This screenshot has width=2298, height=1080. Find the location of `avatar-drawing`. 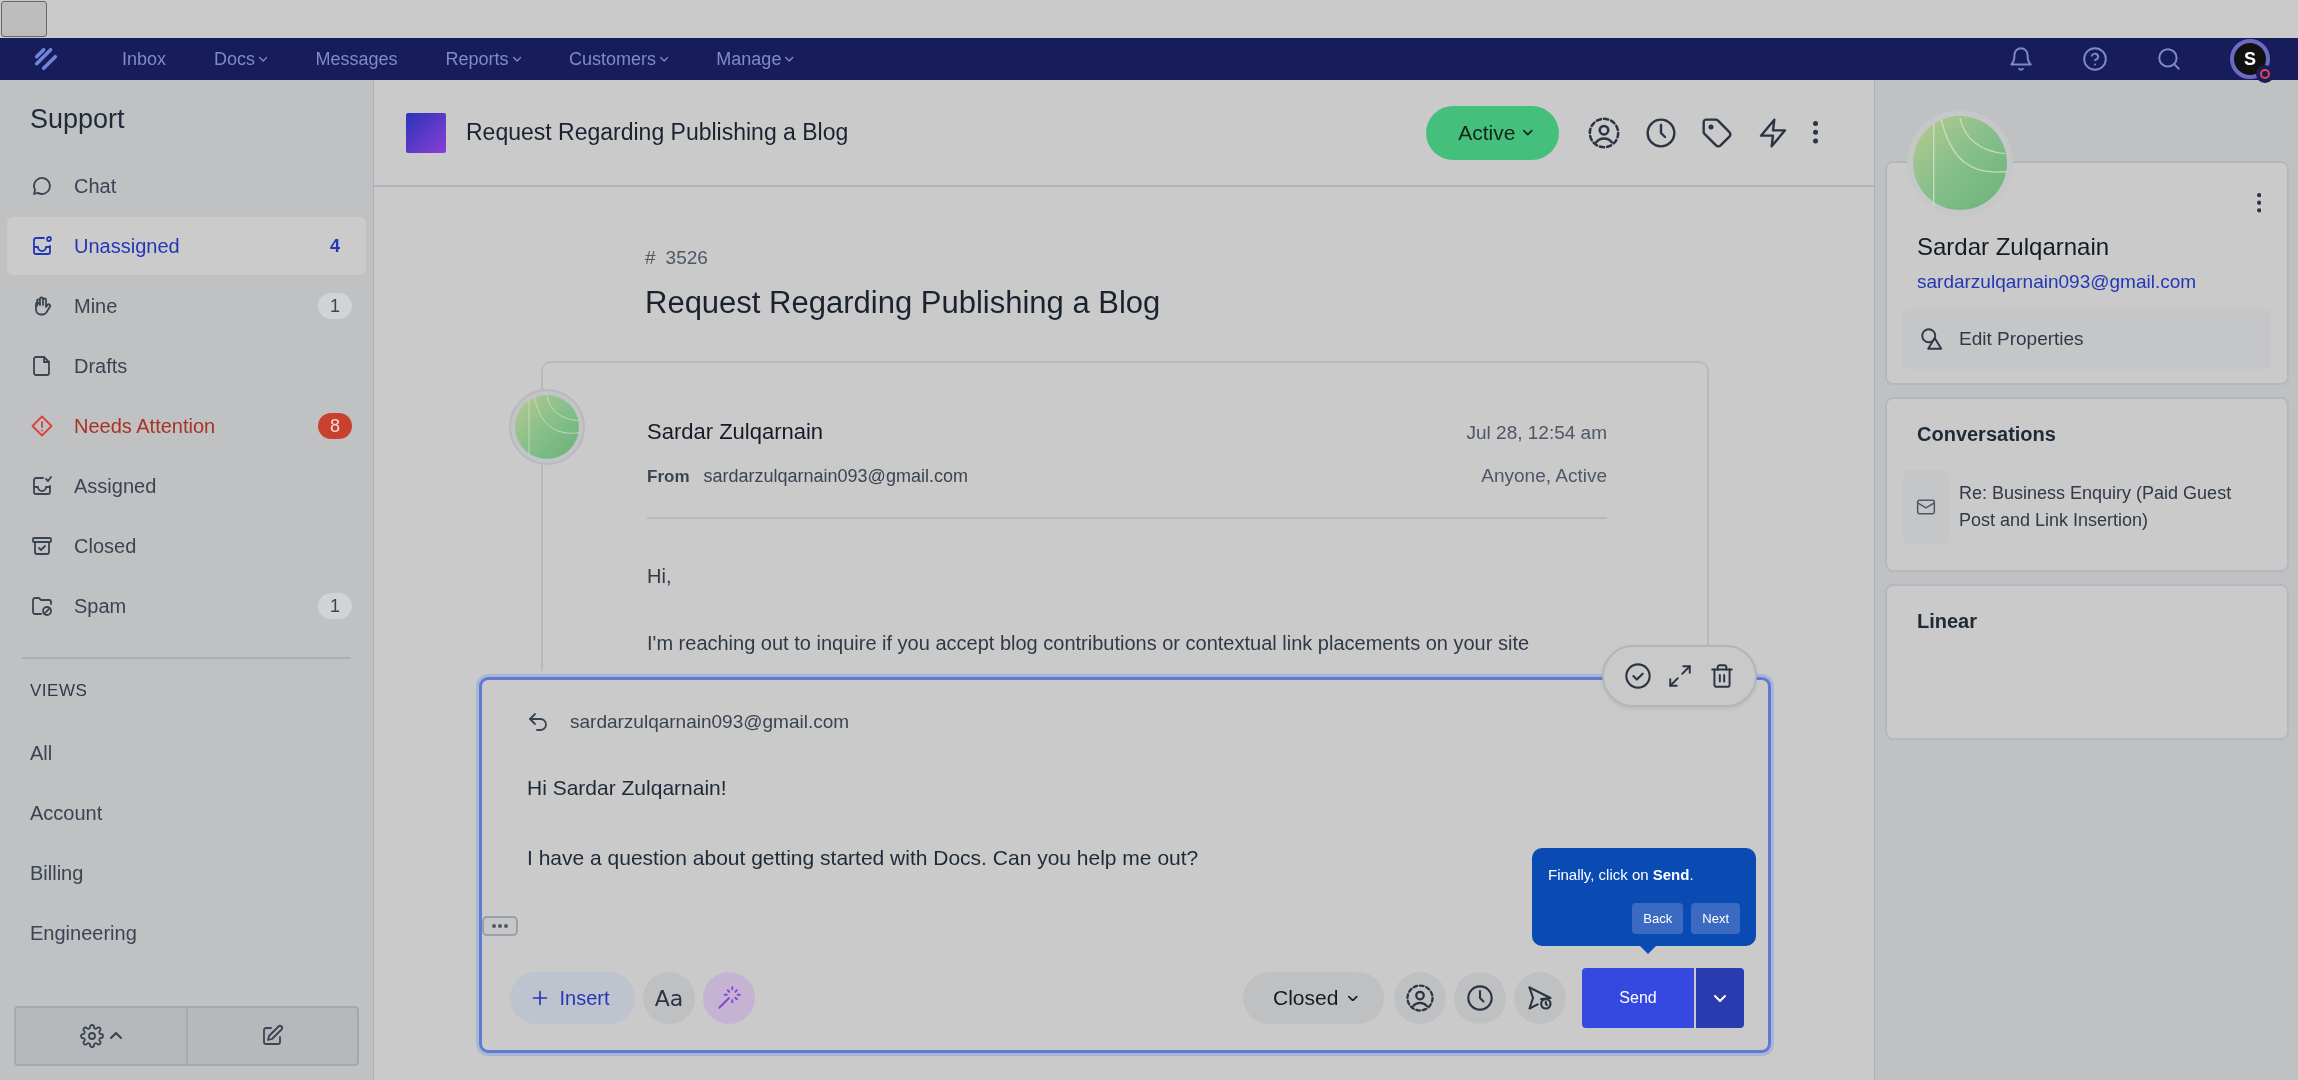

avatar-drawing is located at coordinates (547, 427).